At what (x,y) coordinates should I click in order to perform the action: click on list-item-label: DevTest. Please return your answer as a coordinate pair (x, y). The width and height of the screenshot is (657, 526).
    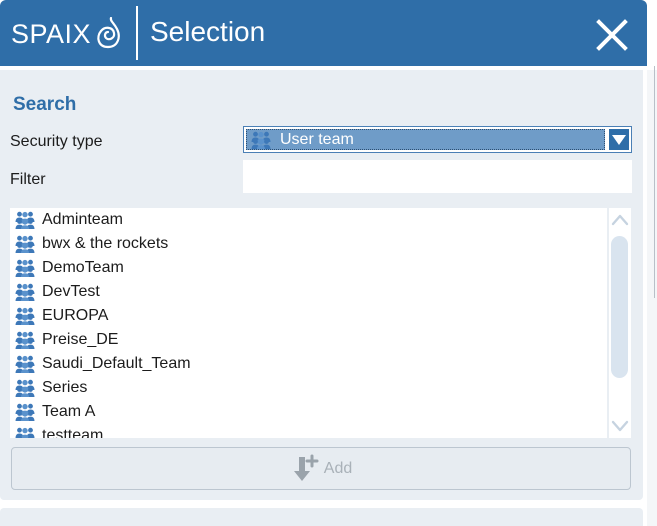
    Looking at the image, I should click on (71, 291).